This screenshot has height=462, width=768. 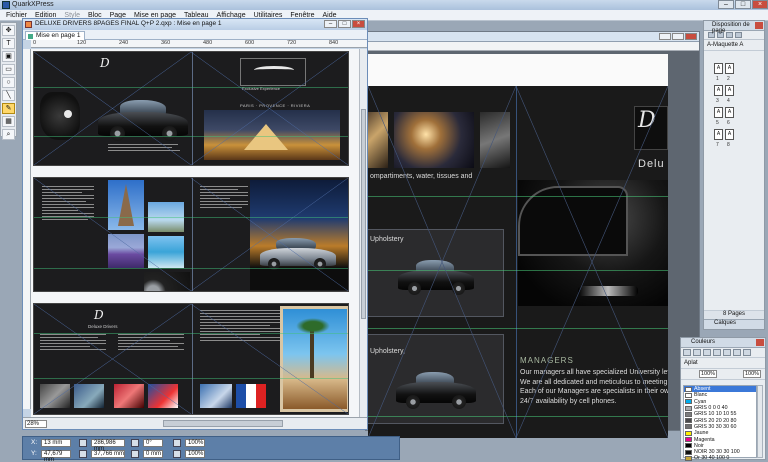 I want to click on page-spread-3: AA, so click(x=725, y=112).